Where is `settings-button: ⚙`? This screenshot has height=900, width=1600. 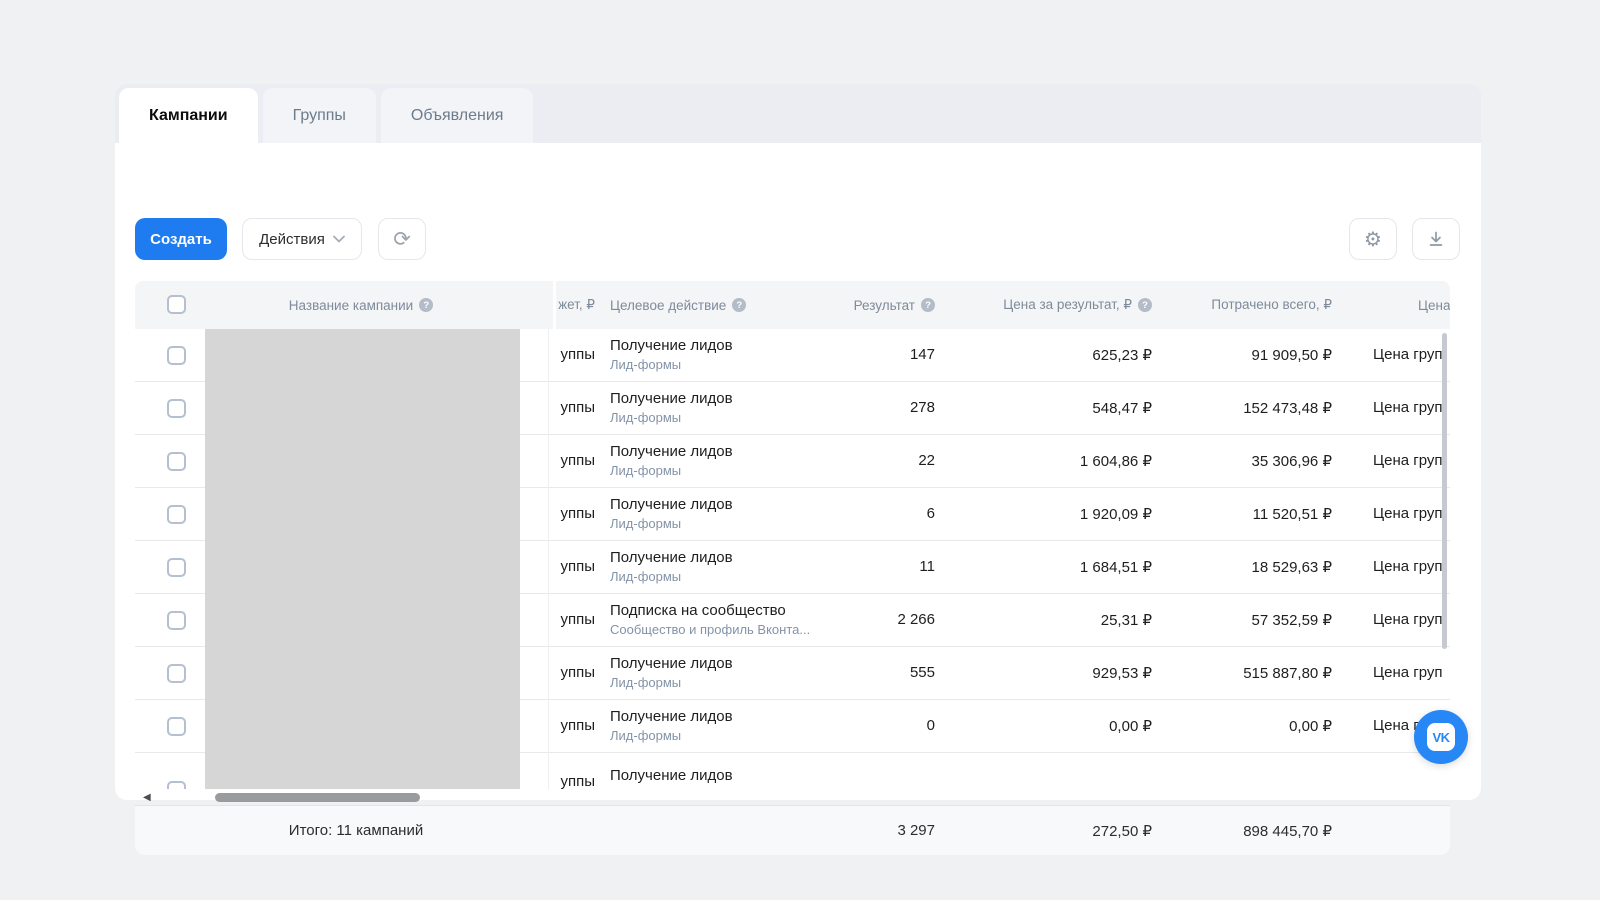 settings-button: ⚙ is located at coordinates (1373, 239).